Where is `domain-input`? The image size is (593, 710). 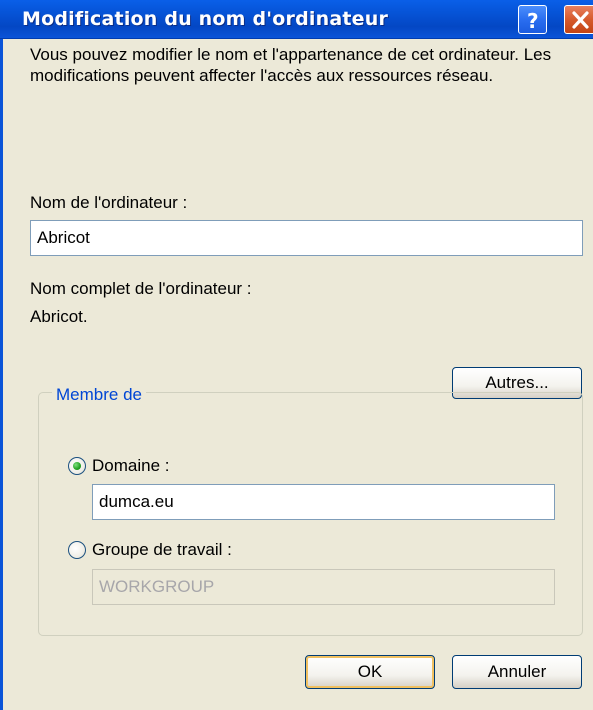 domain-input is located at coordinates (323, 502).